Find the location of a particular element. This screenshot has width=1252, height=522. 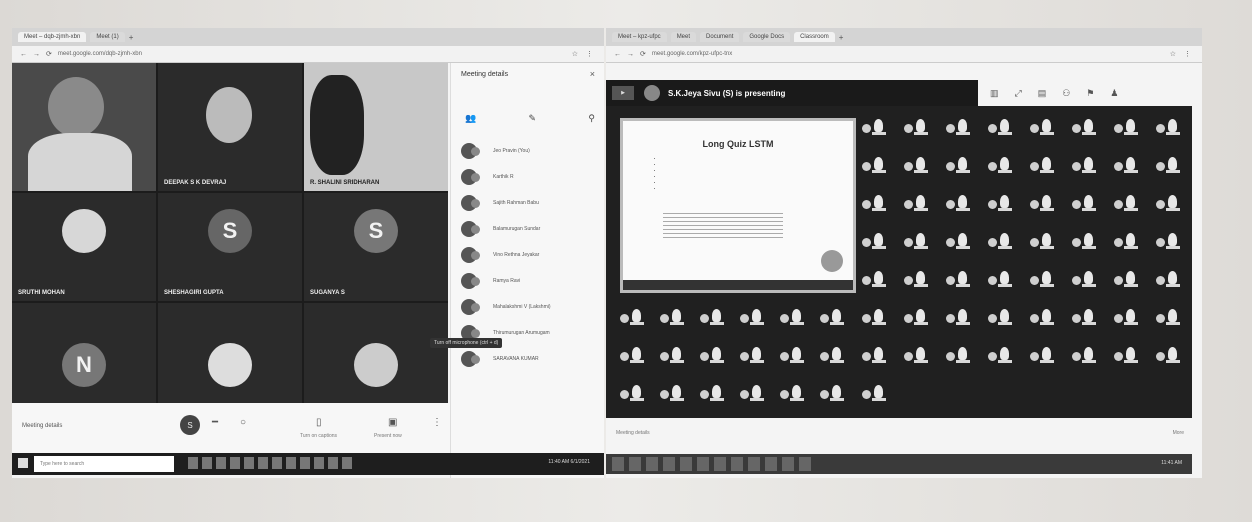

left-address-bar: ← → ⟳ meet.google.com/dqb-zjmh-xbn ☆ ⋮ is located at coordinates (308, 54).